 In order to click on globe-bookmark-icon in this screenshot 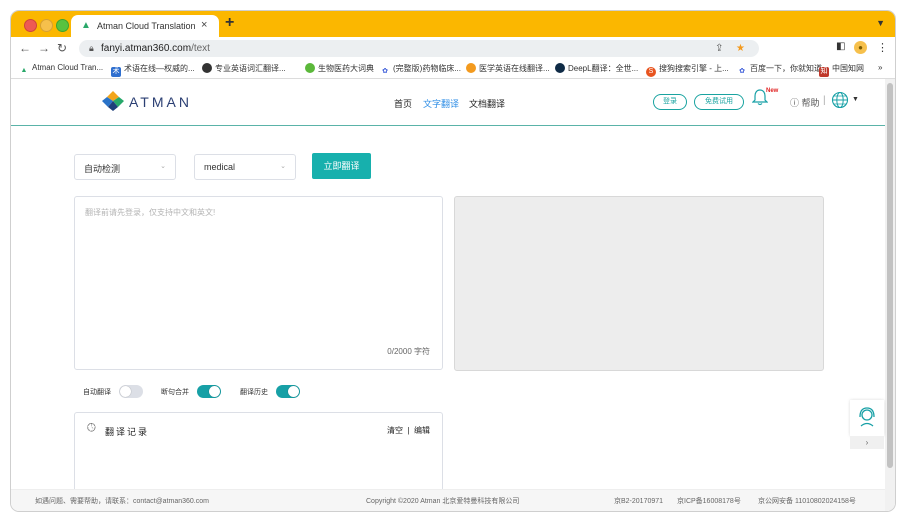, I will do `click(207, 68)`.